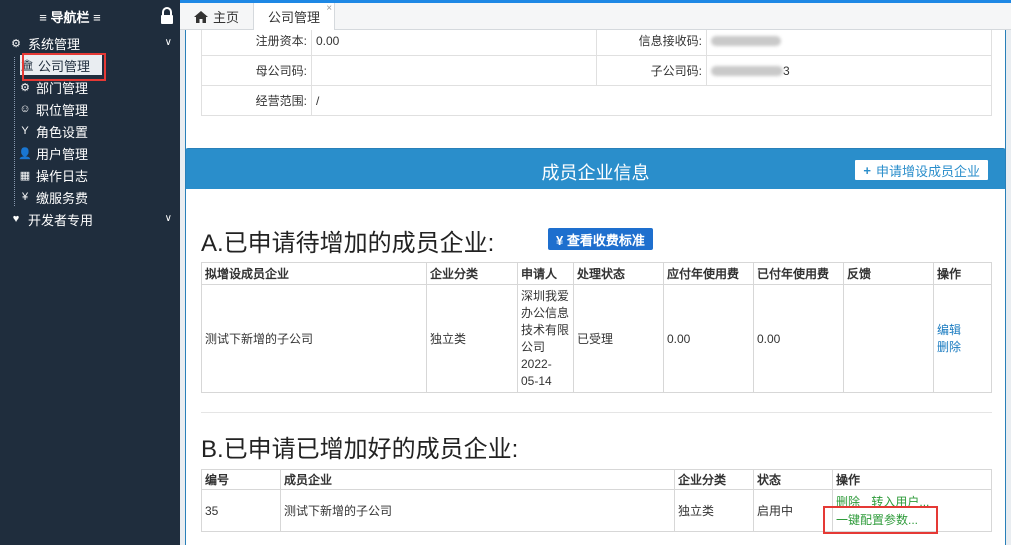 The width and height of the screenshot is (1011, 545). What do you see at coordinates (536, 363) in the screenshot?
I see `applicant-line: 2022-` at bounding box center [536, 363].